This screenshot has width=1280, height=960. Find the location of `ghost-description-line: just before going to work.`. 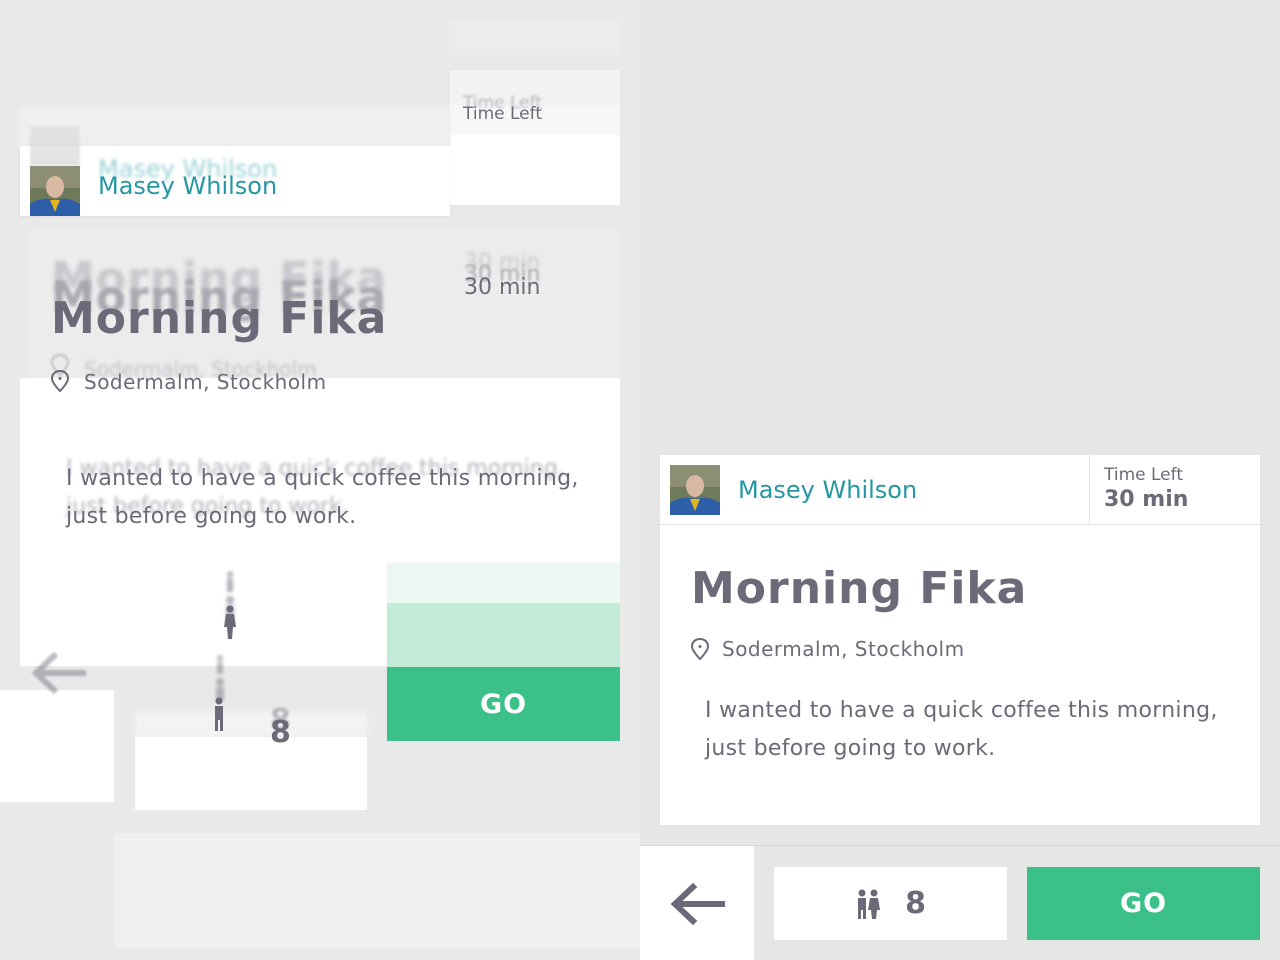

ghost-description-line: just before going to work. is located at coordinates (211, 516).